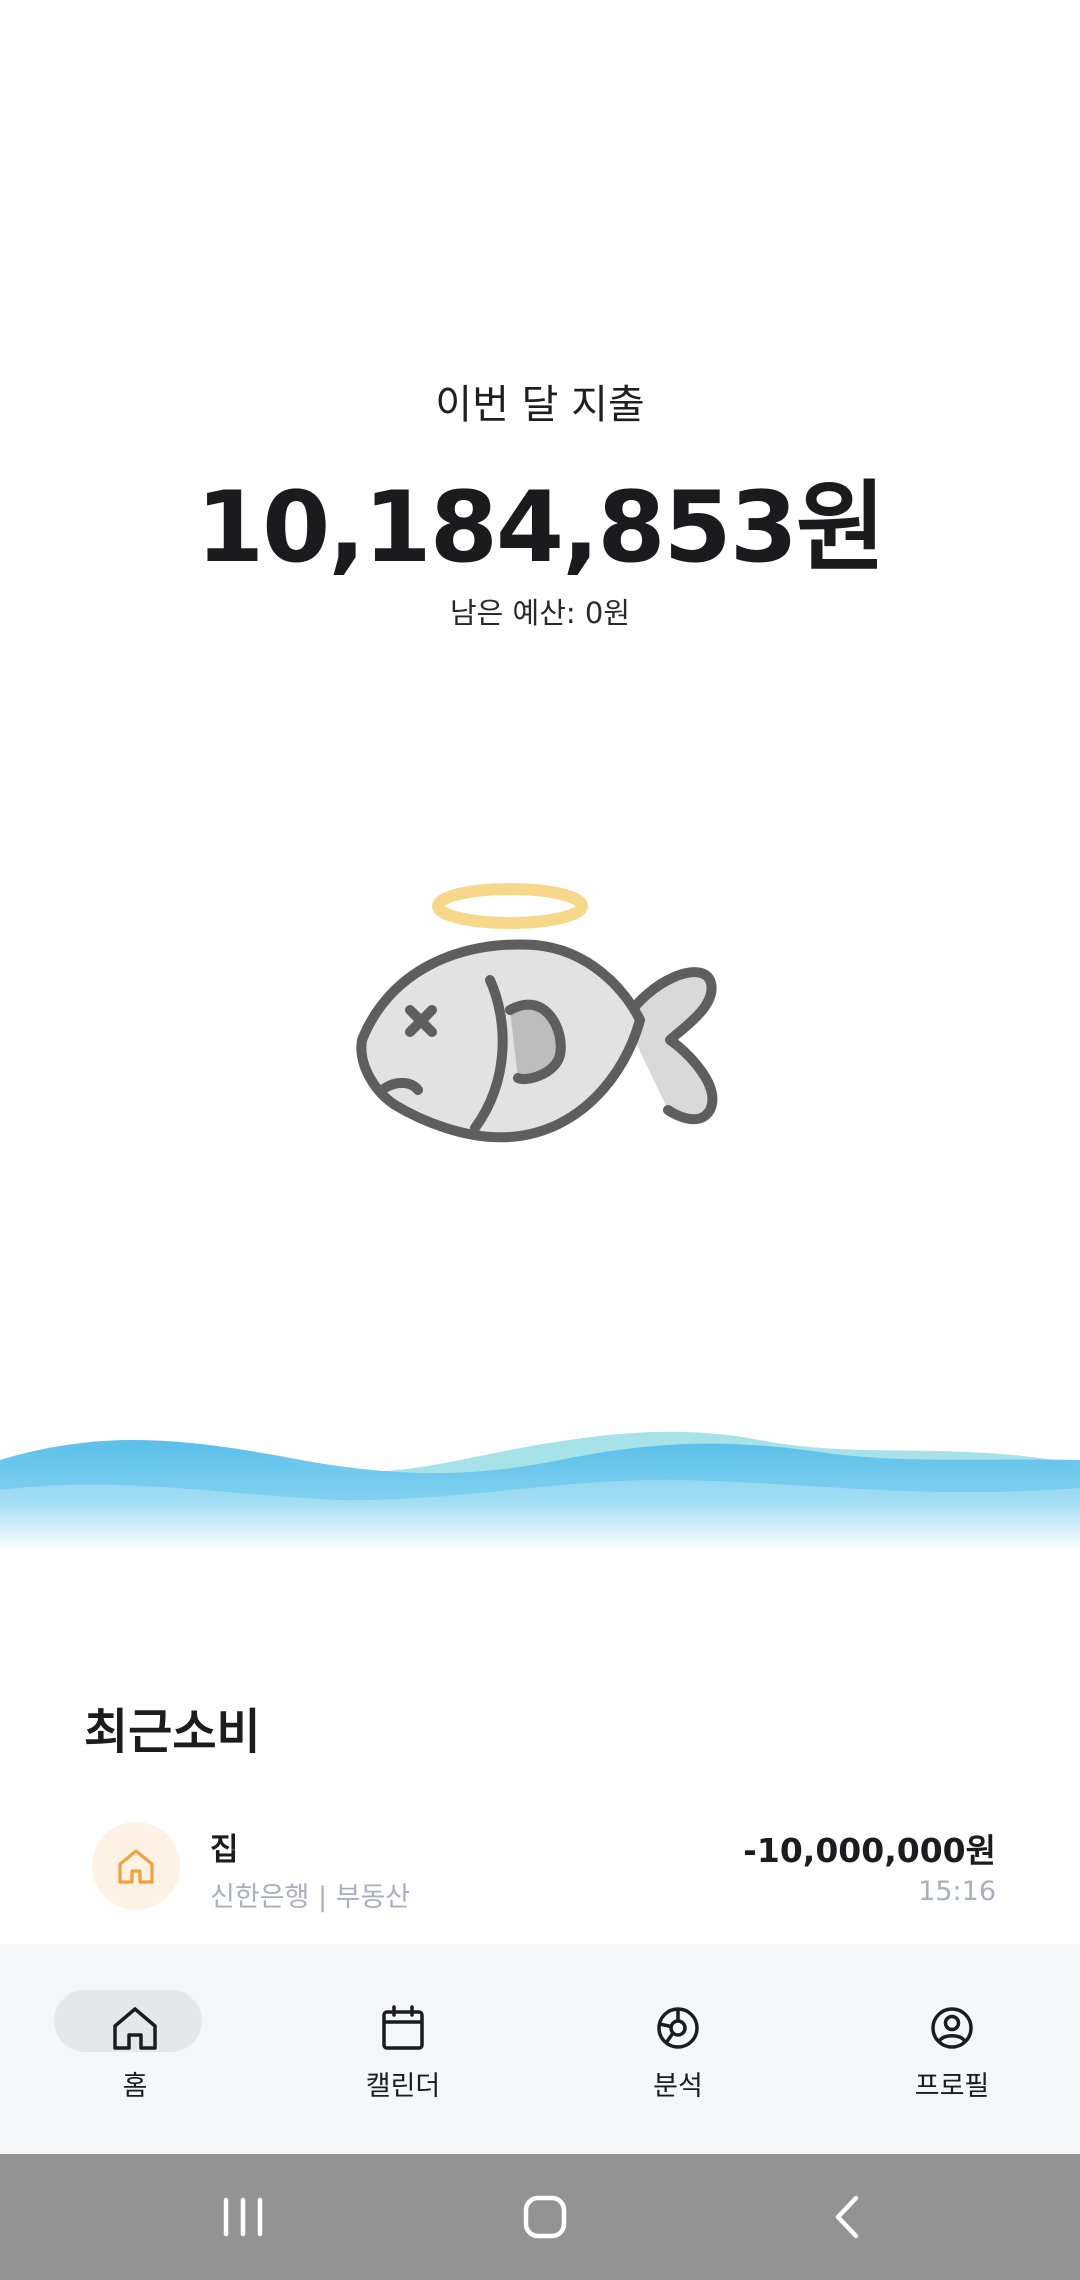  Describe the element at coordinates (952, 2086) in the screenshot. I see `nav-label-profile: 프로필` at that location.